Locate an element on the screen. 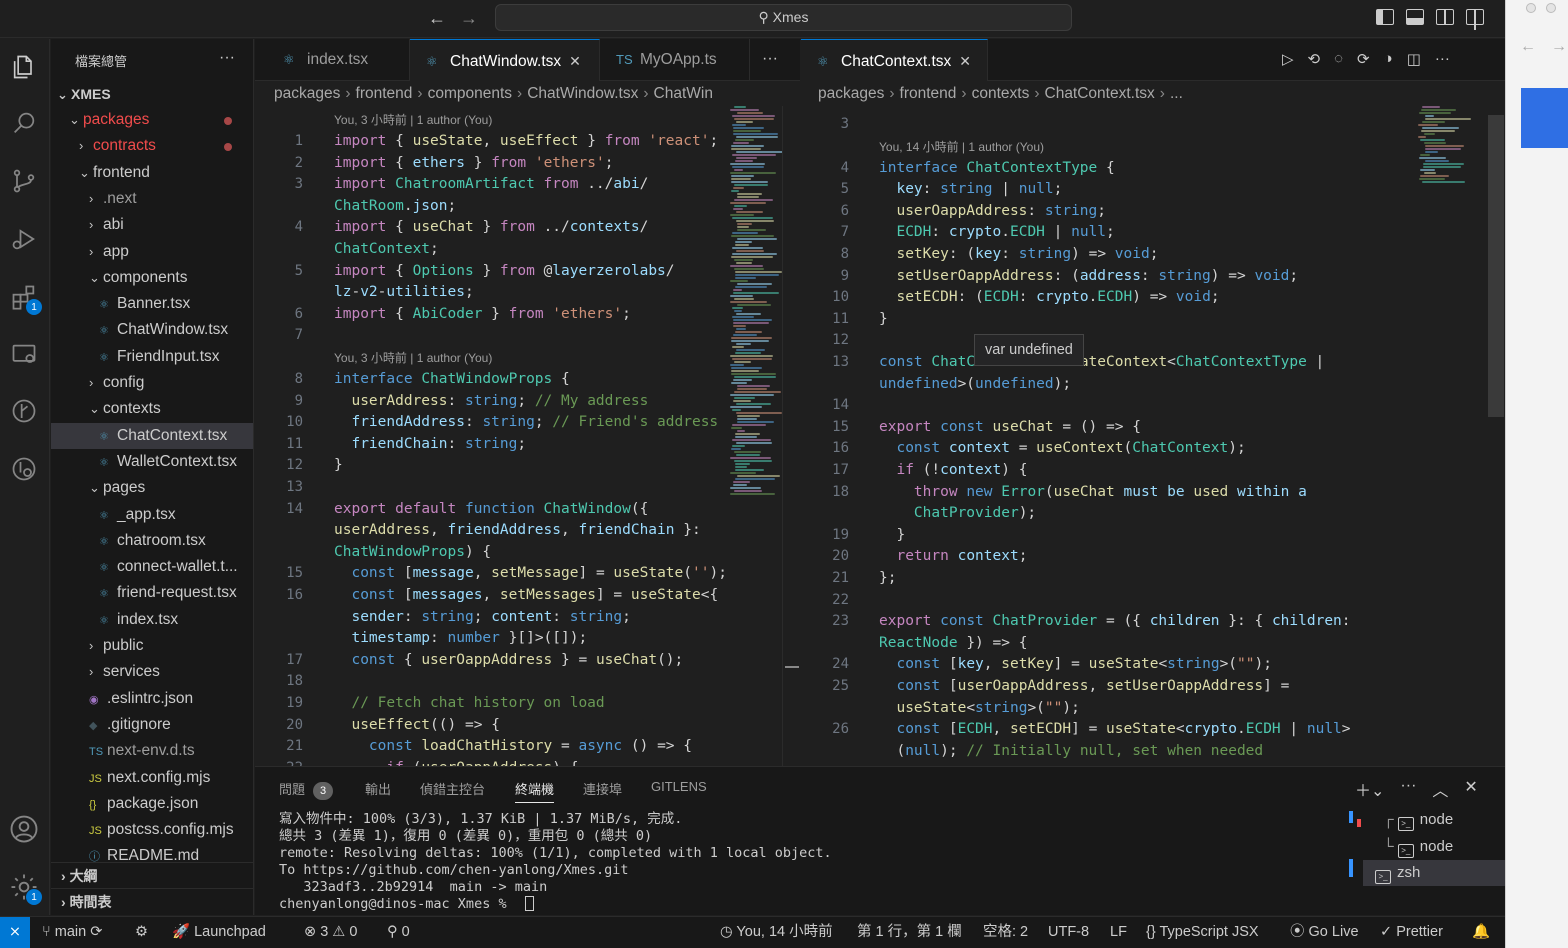 This screenshot has width=1568, height=948. explorer-icon is located at coordinates (24, 67).